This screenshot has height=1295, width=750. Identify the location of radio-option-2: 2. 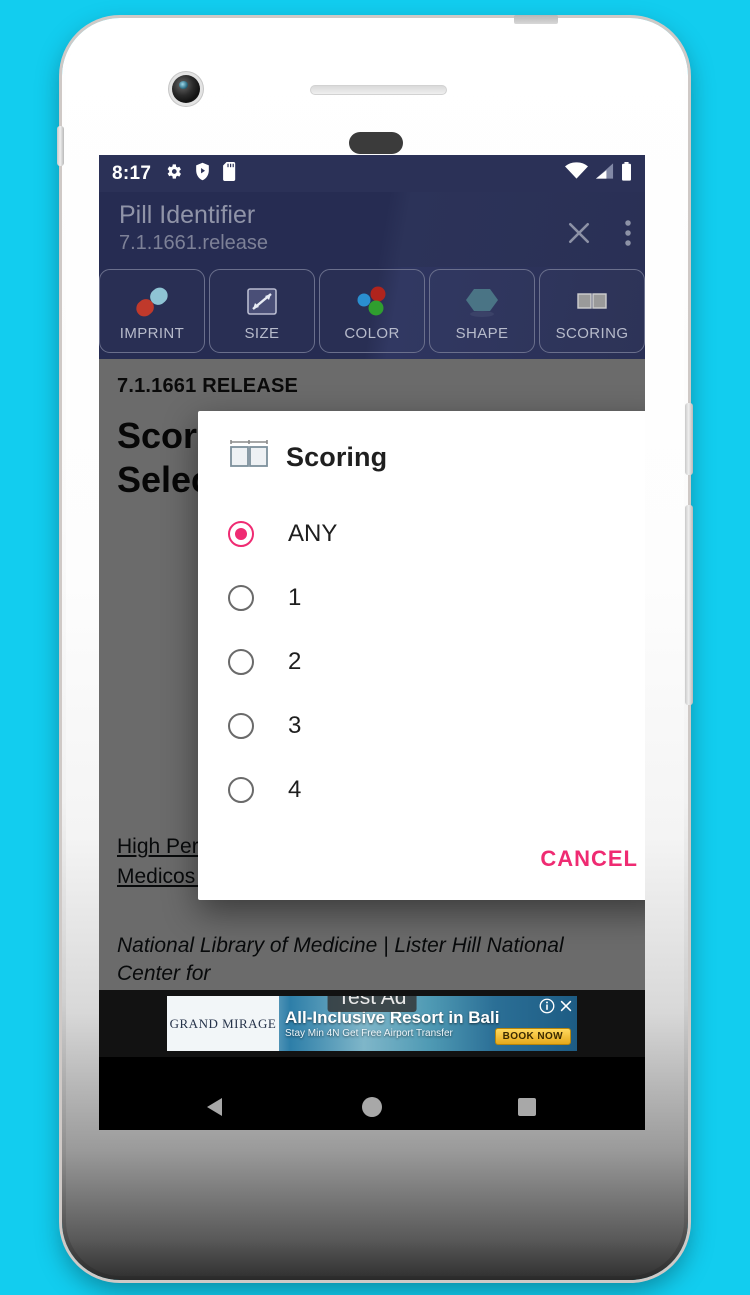
(421, 662).